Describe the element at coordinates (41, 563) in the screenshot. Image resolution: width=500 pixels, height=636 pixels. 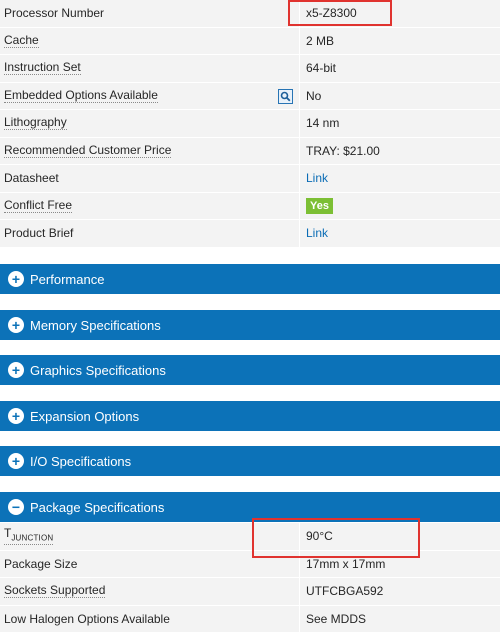
I see `spec-label: Package Size` at that location.